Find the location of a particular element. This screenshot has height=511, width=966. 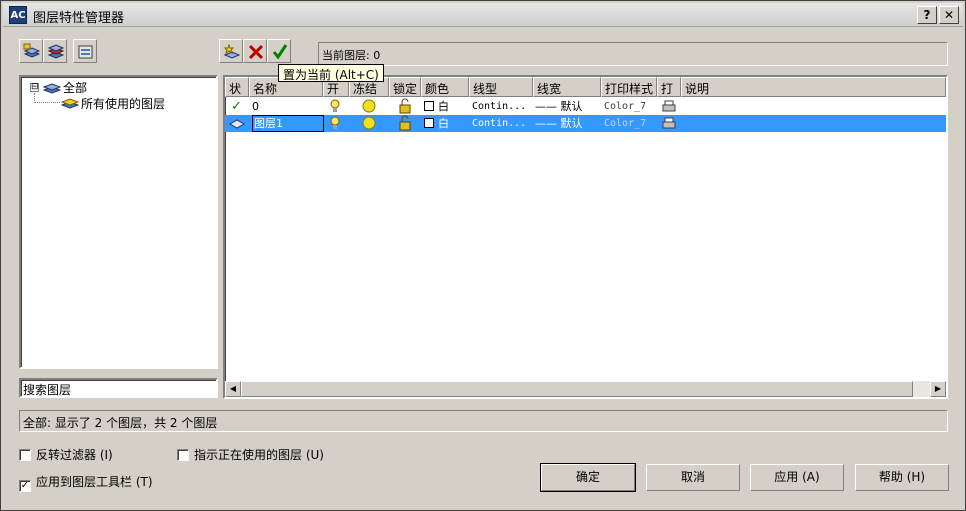

col-linetype: 线型 is located at coordinates (501, 87).